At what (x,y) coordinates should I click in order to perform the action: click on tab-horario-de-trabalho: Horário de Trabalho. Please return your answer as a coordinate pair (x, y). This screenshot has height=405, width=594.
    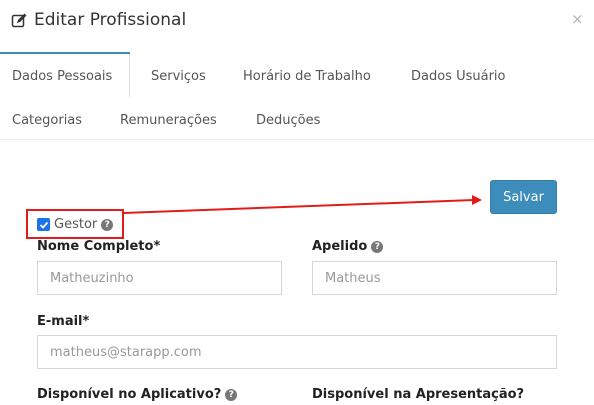
    Looking at the image, I should click on (307, 76).